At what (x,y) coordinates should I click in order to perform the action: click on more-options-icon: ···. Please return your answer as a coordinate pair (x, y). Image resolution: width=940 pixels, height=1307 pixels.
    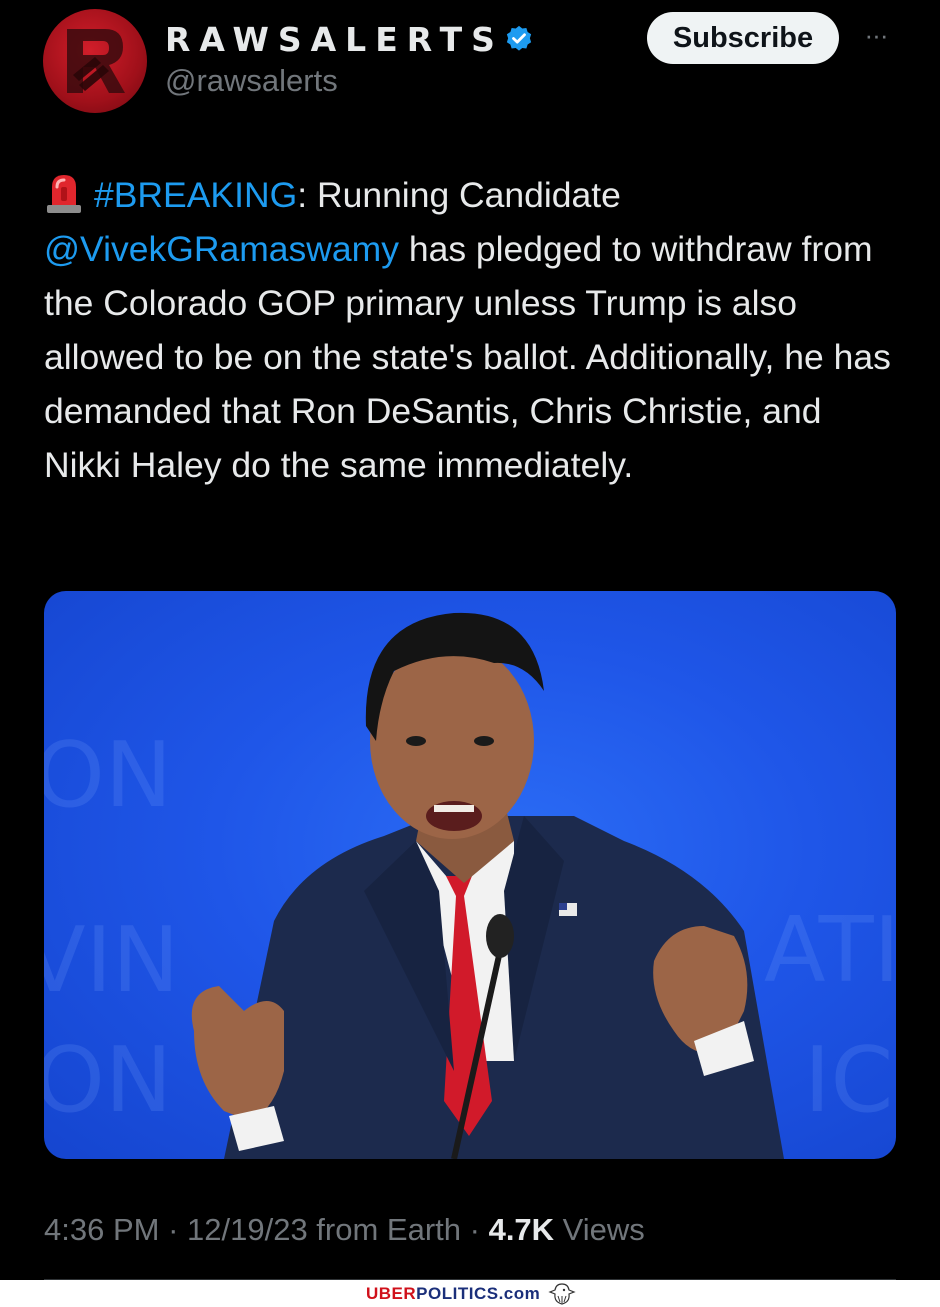
    Looking at the image, I should click on (876, 35).